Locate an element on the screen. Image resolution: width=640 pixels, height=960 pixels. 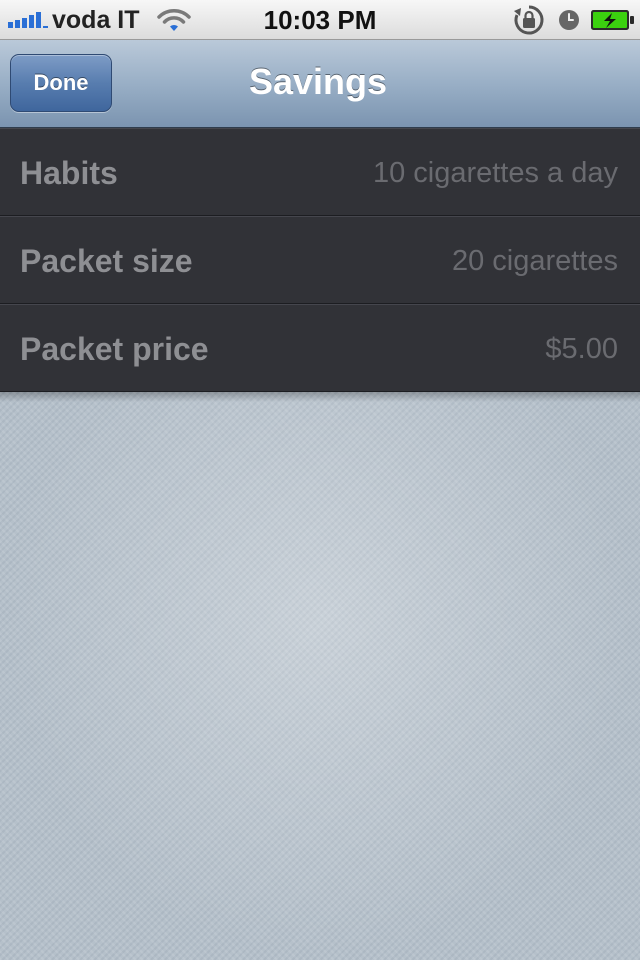
row-label: Packet price is located at coordinates (114, 349).